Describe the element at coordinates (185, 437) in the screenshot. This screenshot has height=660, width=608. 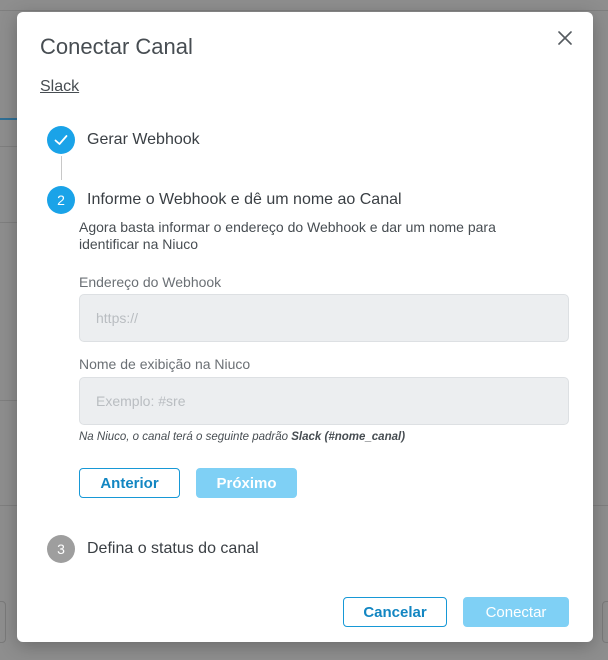
I see `naming-hint-prefix: Na Niuco, o canal terá o seguinte padrão` at that location.